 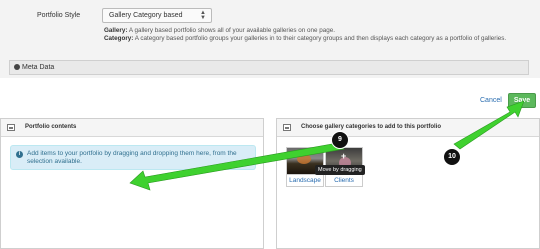 What do you see at coordinates (344, 181) in the screenshot?
I see `category-label: Clients` at bounding box center [344, 181].